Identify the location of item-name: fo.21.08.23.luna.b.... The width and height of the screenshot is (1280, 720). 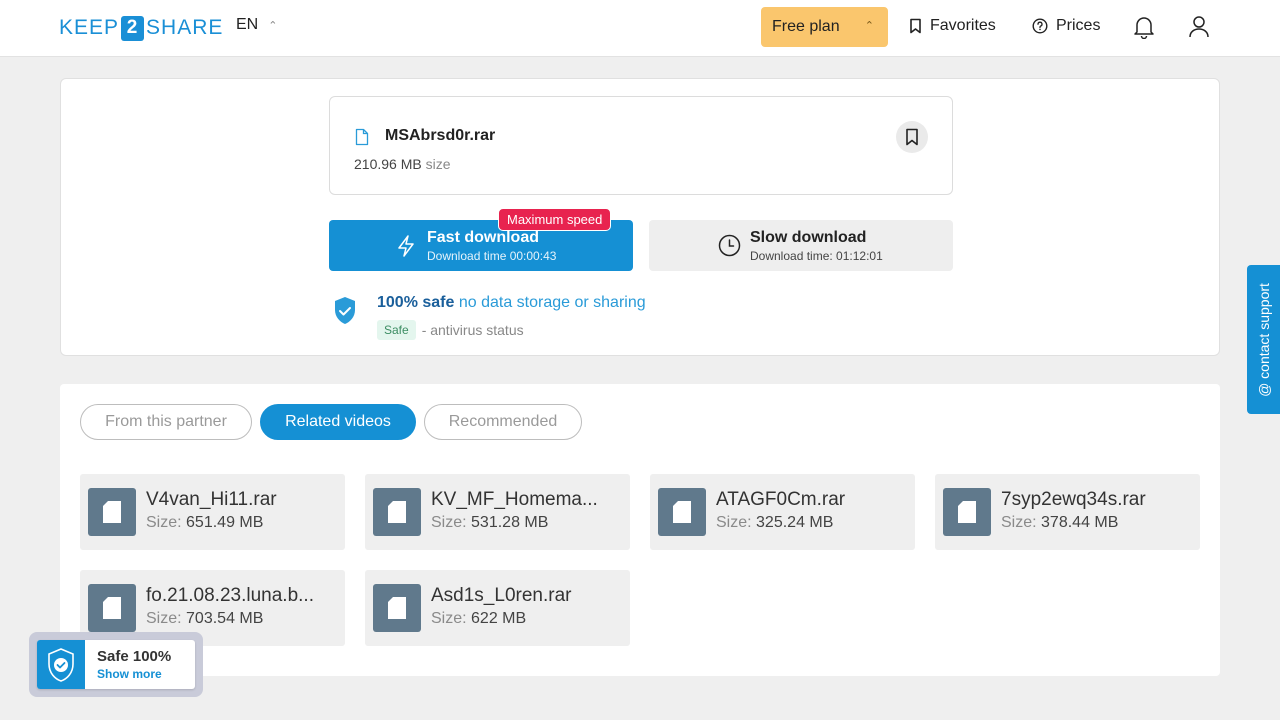
(230, 595).